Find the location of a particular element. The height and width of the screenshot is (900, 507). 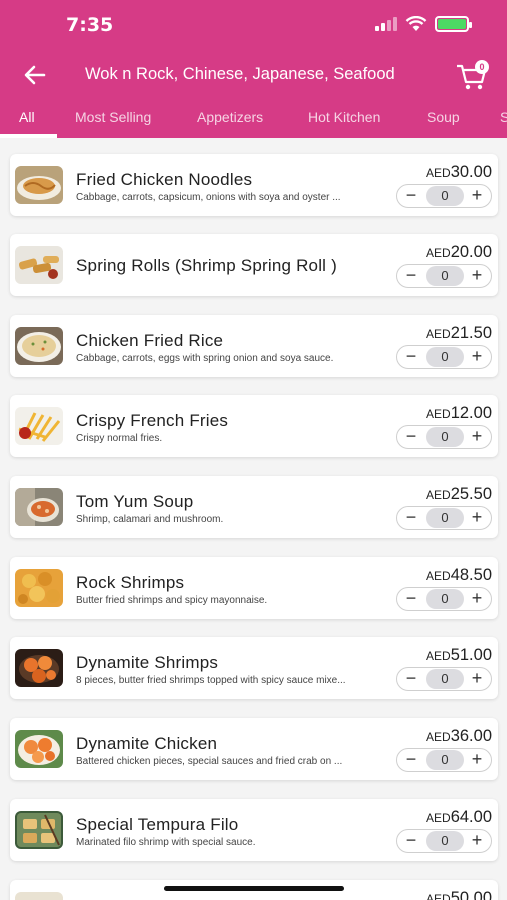

price-amount: 51.00 is located at coordinates (471, 655).